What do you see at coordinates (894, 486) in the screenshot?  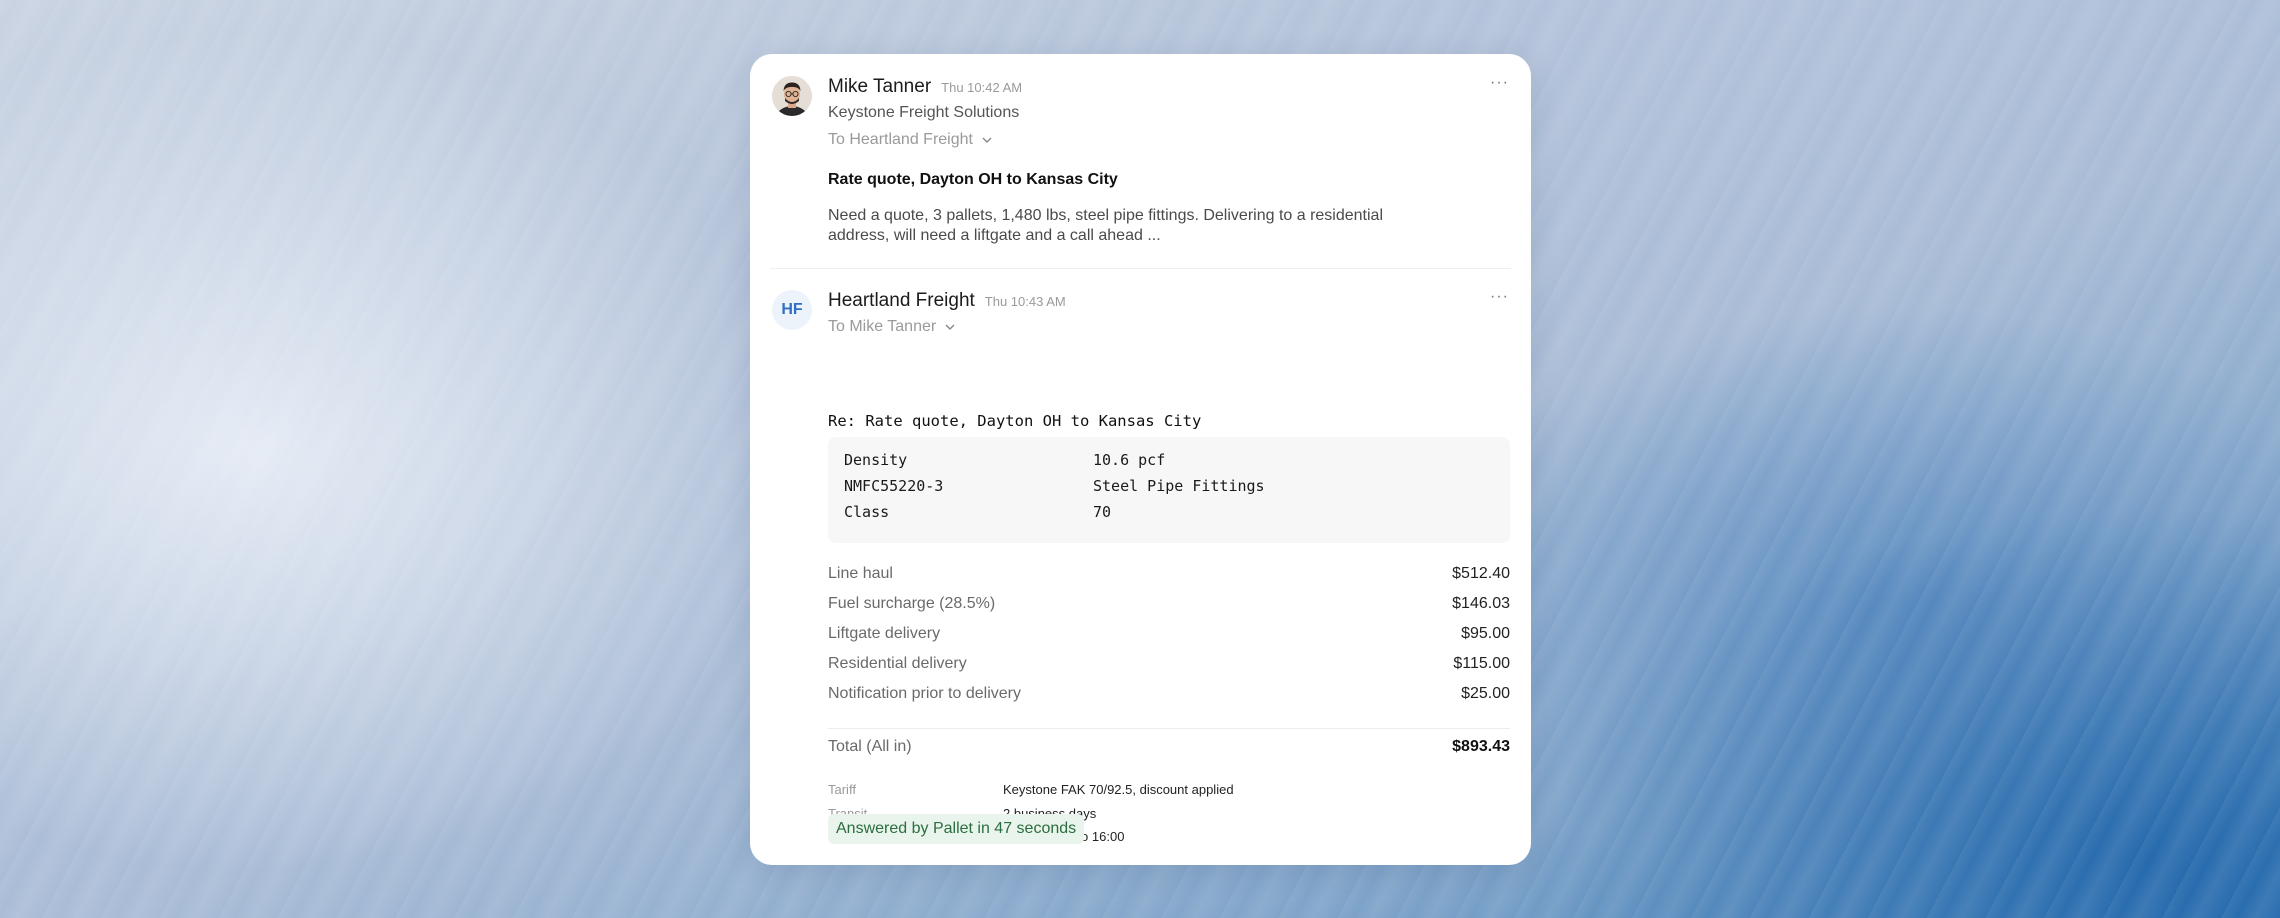 I see `spec-label: NMFC55220-3` at bounding box center [894, 486].